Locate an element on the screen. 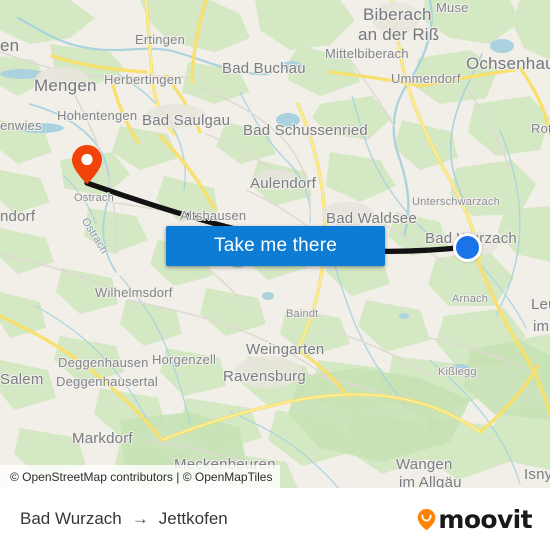 The width and height of the screenshot is (550, 550). take-me-there-button: Take me there is located at coordinates (275, 246).